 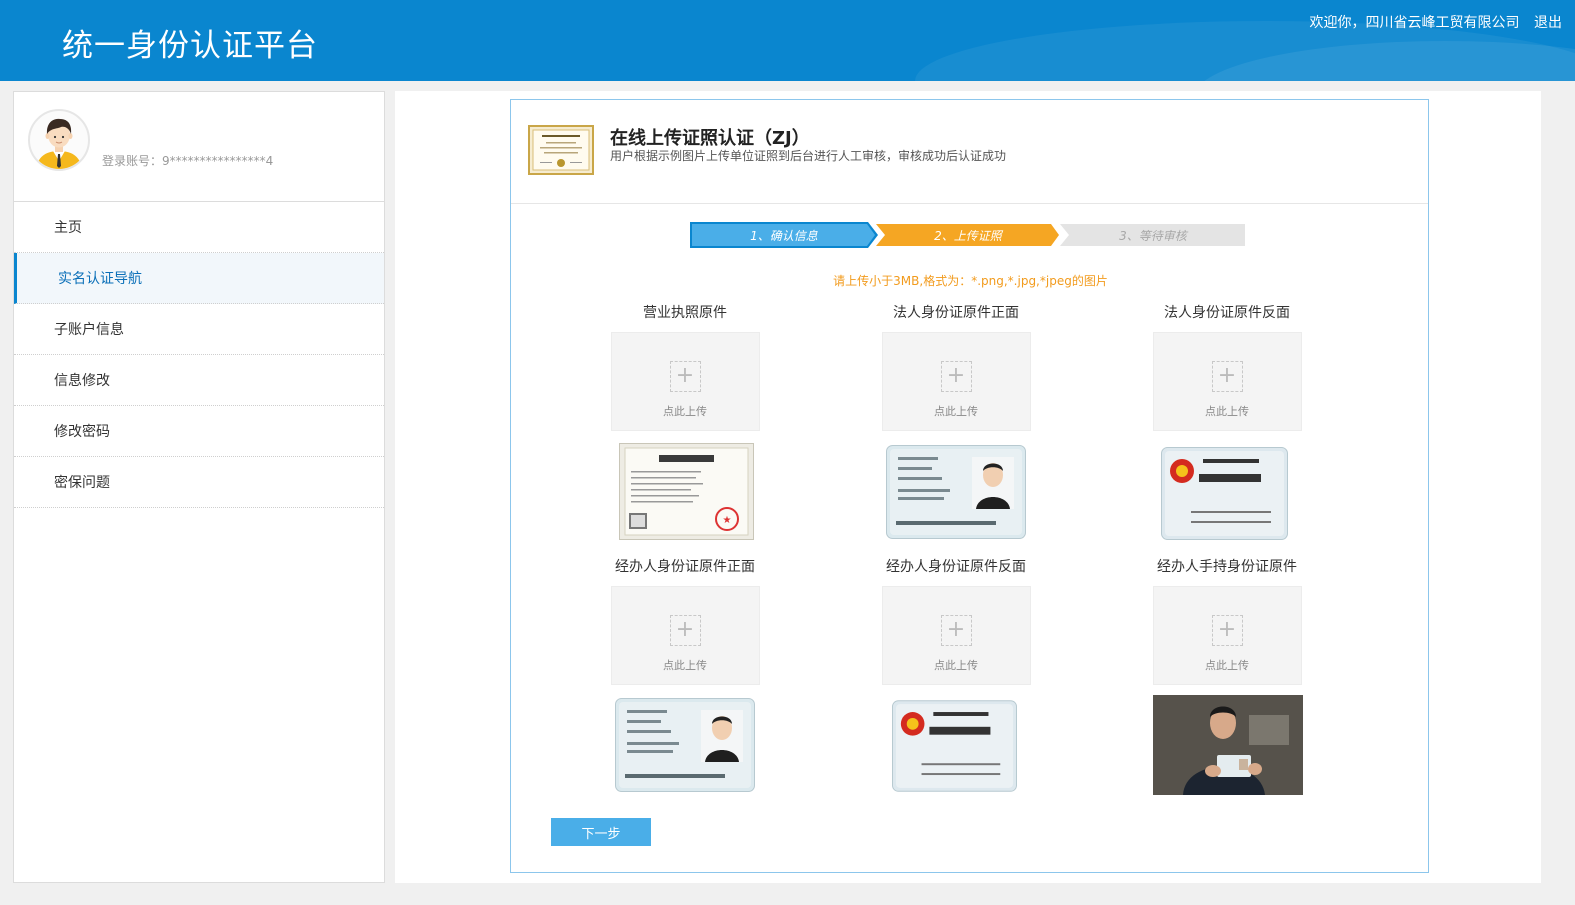 What do you see at coordinates (199, 380) in the screenshot?
I see `sidebar-item-edit-info: 信息修改` at bounding box center [199, 380].